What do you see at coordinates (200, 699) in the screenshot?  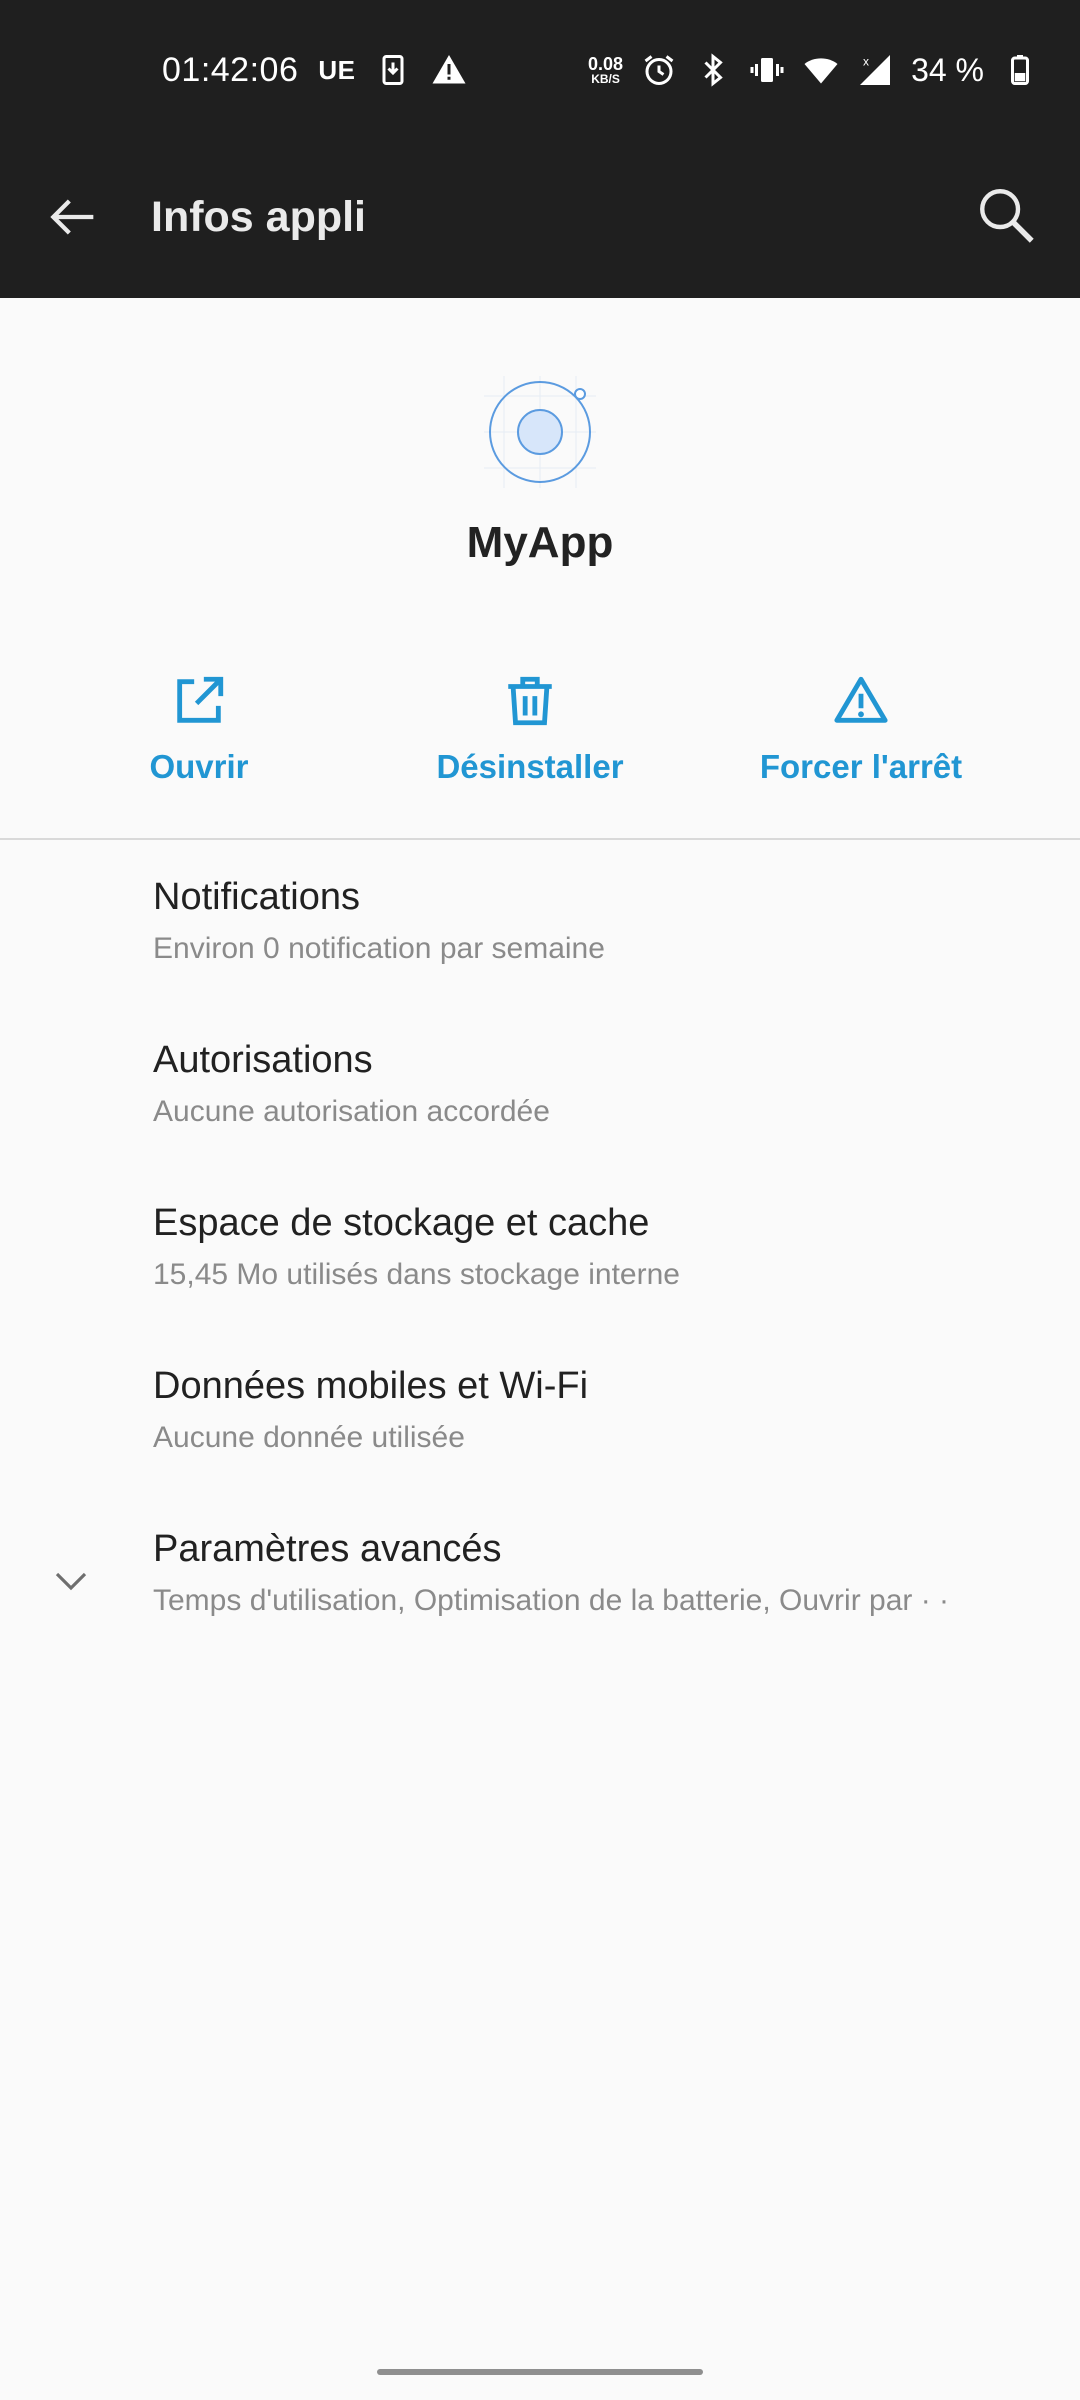 I see `open-external-icon` at bounding box center [200, 699].